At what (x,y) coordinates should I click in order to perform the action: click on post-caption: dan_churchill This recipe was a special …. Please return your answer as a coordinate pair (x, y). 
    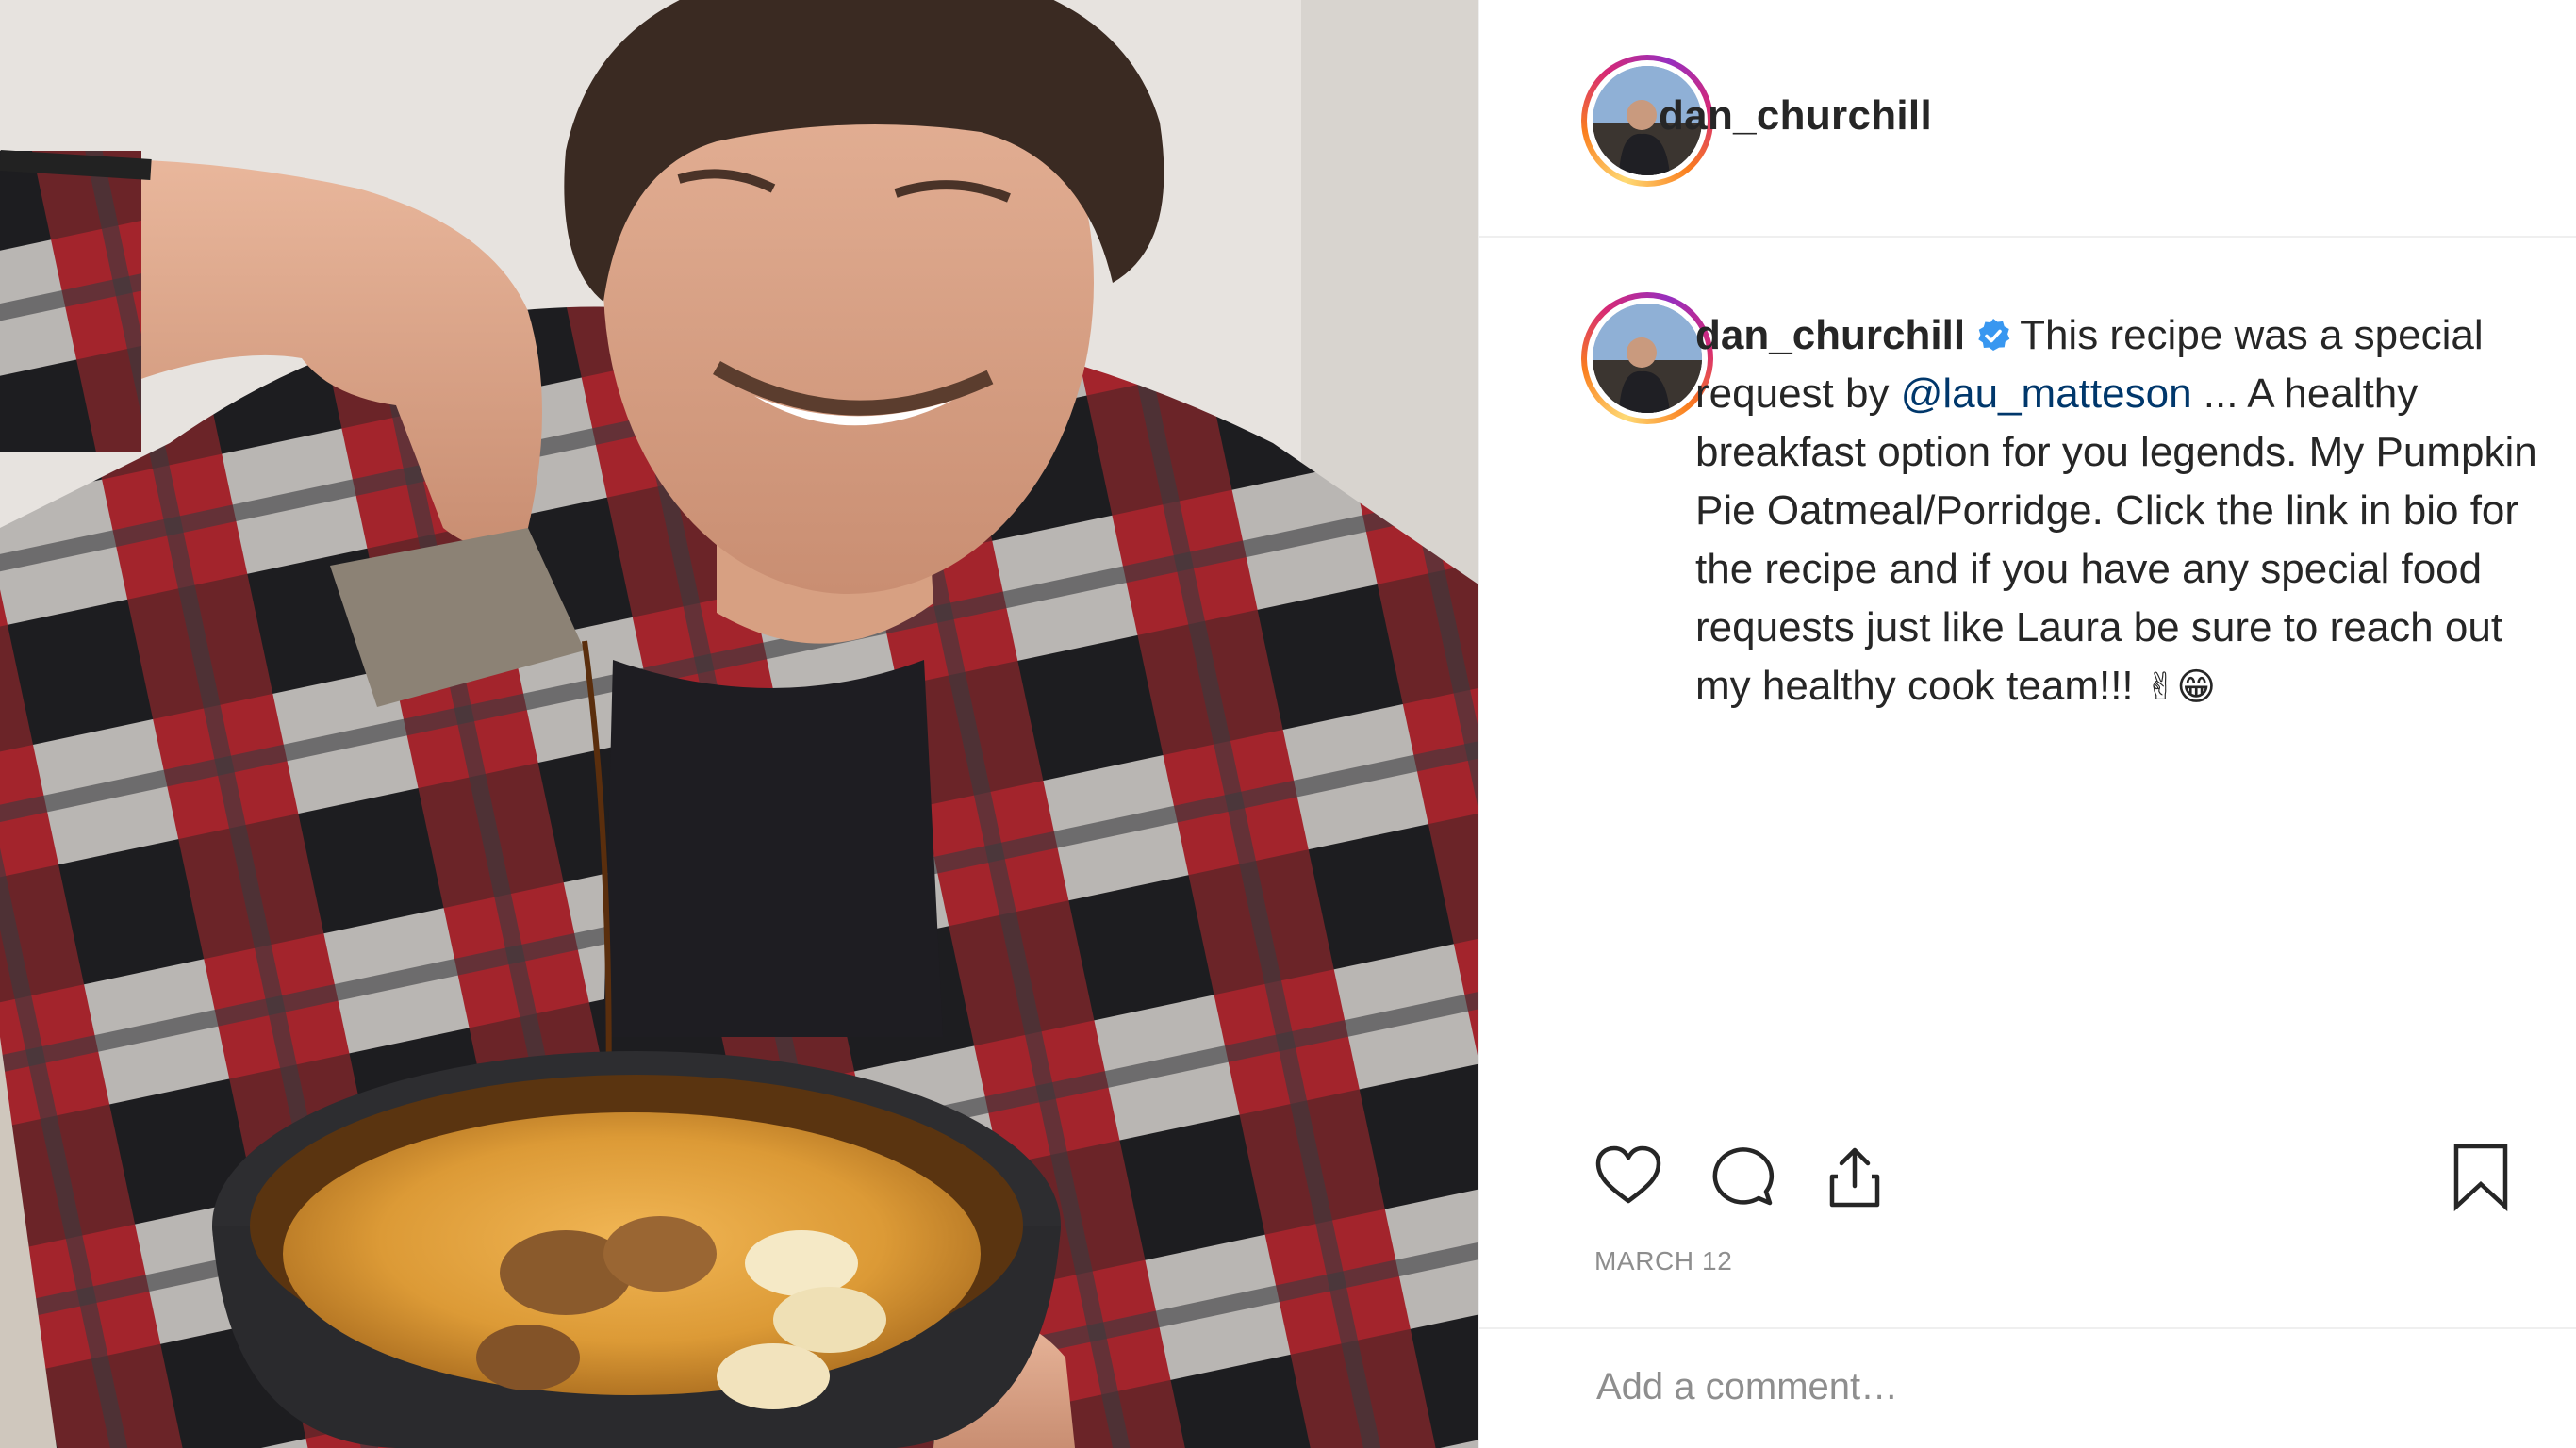
    Looking at the image, I should click on (2119, 511).